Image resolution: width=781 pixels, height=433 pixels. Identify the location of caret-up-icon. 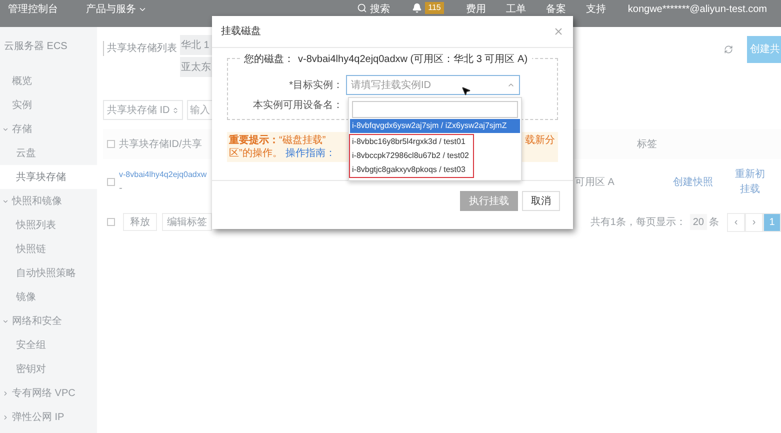
(511, 85).